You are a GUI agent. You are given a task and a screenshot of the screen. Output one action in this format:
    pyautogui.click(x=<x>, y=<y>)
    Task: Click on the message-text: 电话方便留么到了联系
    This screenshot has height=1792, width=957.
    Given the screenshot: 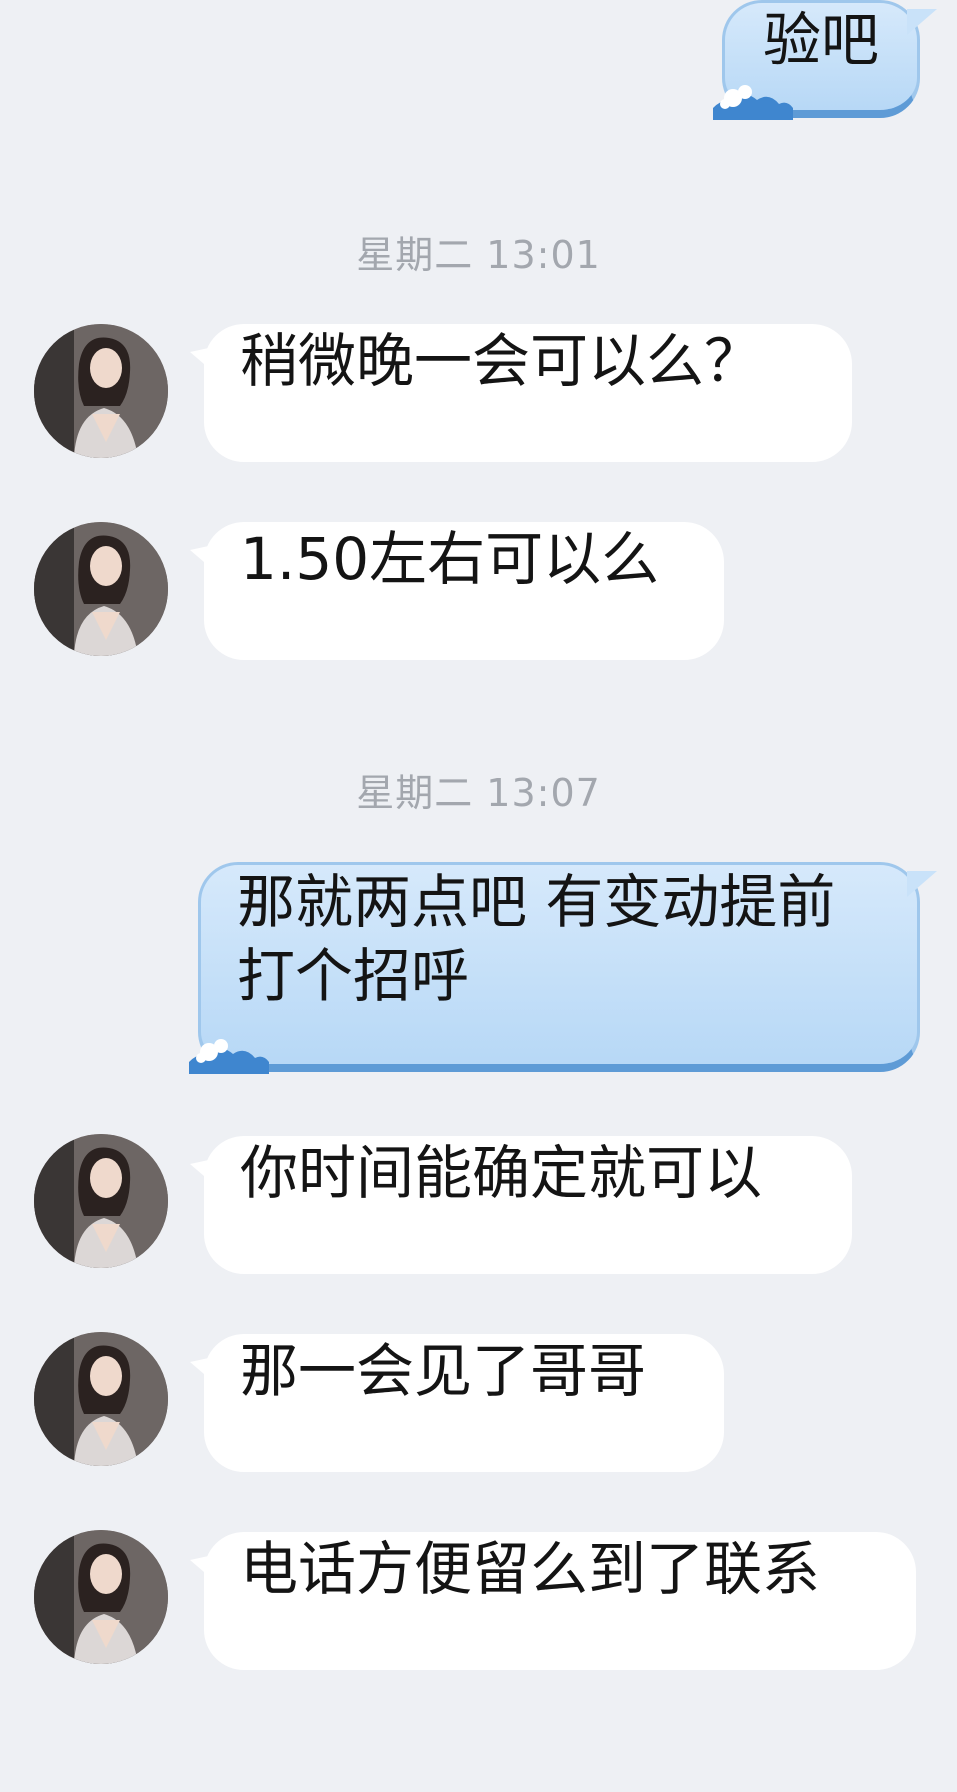 What is the action you would take?
    pyautogui.click(x=530, y=1569)
    